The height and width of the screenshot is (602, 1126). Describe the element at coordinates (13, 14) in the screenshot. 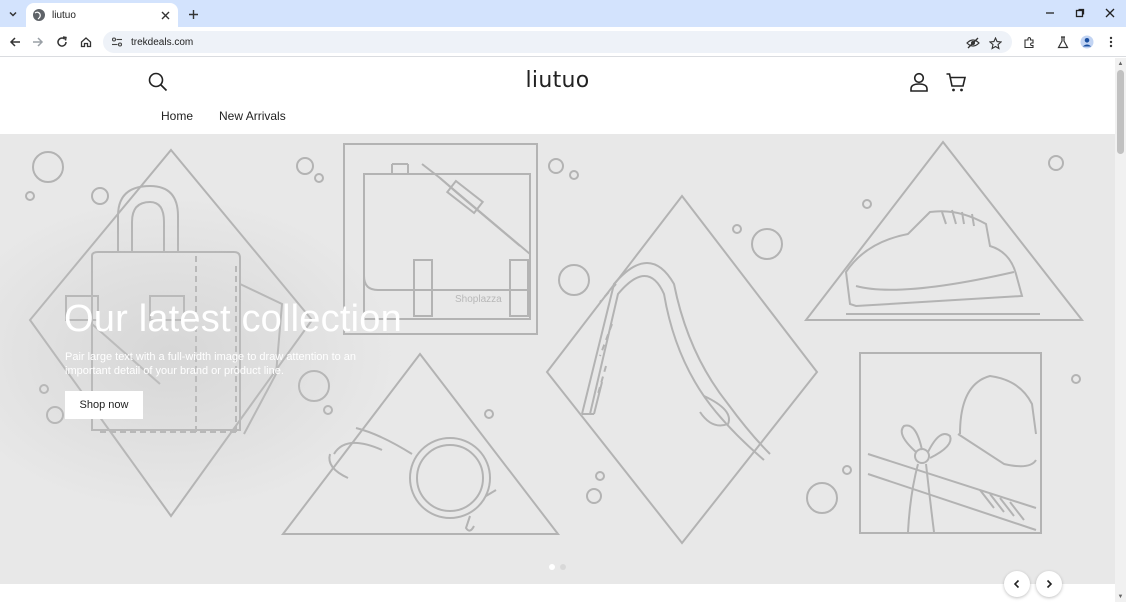

I see `tab-list-chevron-icon` at that location.